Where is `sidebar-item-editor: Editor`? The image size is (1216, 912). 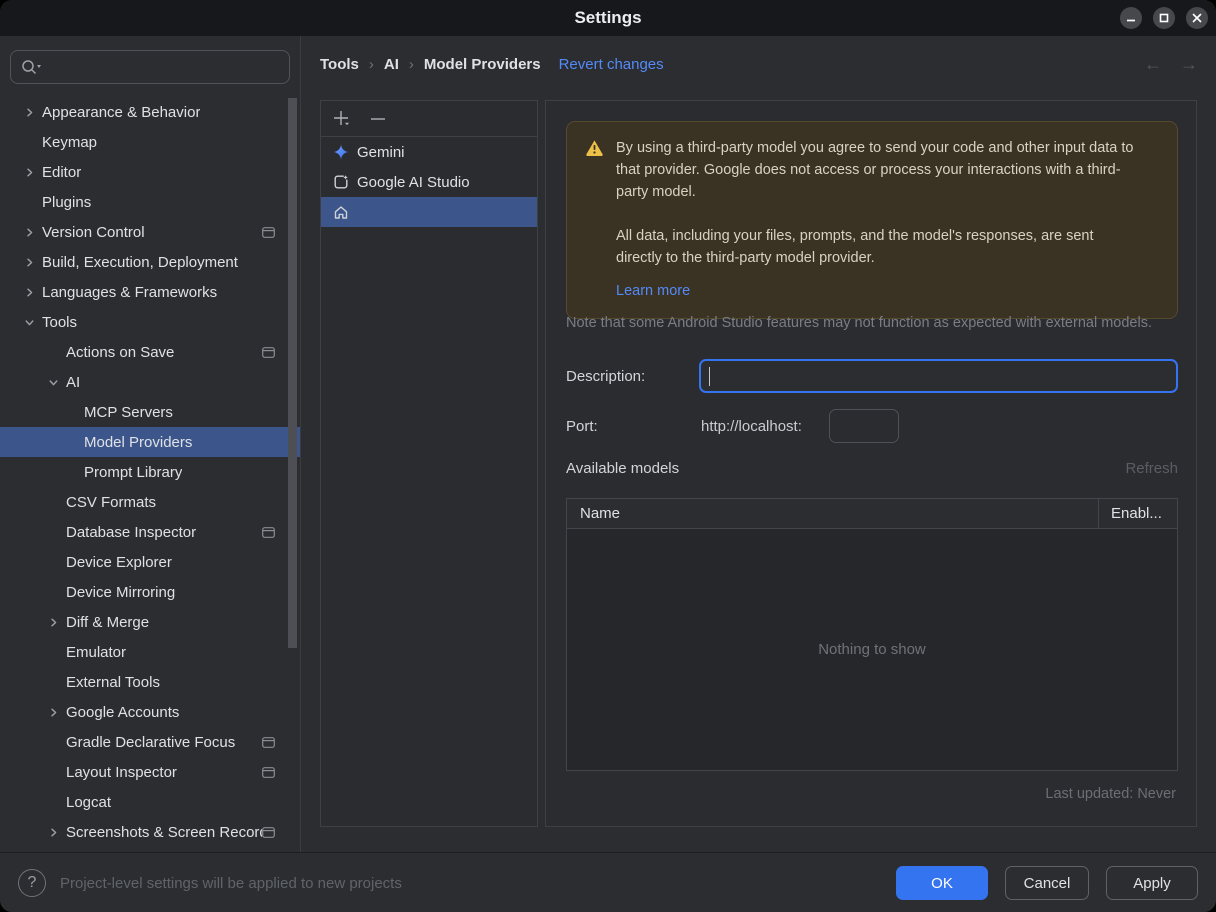
sidebar-item-editor: Editor is located at coordinates (150, 172).